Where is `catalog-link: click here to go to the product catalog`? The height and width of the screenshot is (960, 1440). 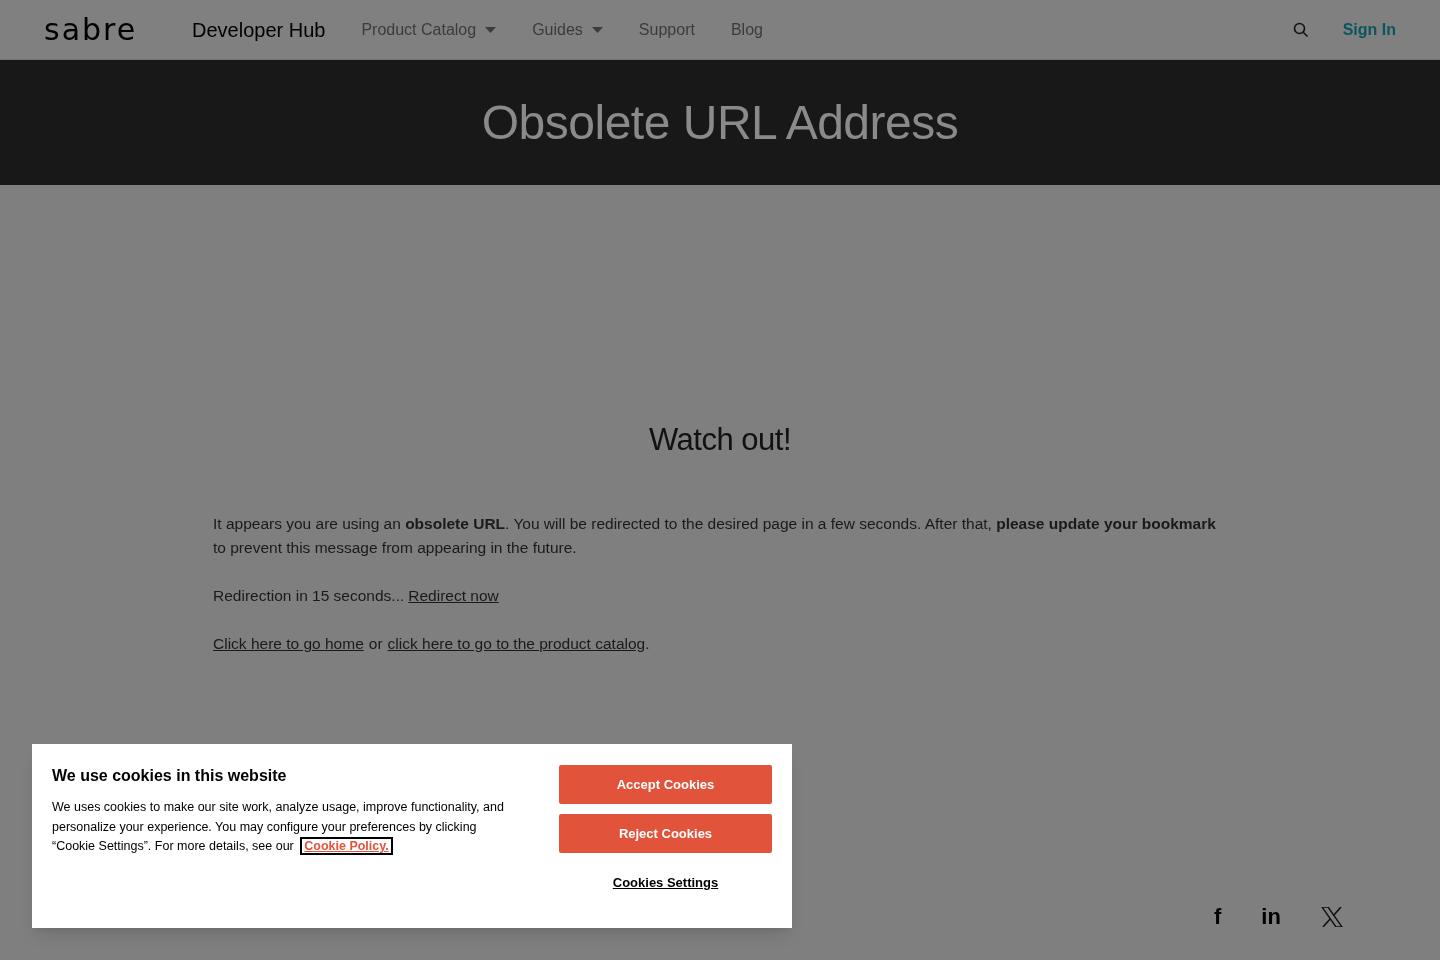
catalog-link: click here to go to the product catalog is located at coordinates (516, 643).